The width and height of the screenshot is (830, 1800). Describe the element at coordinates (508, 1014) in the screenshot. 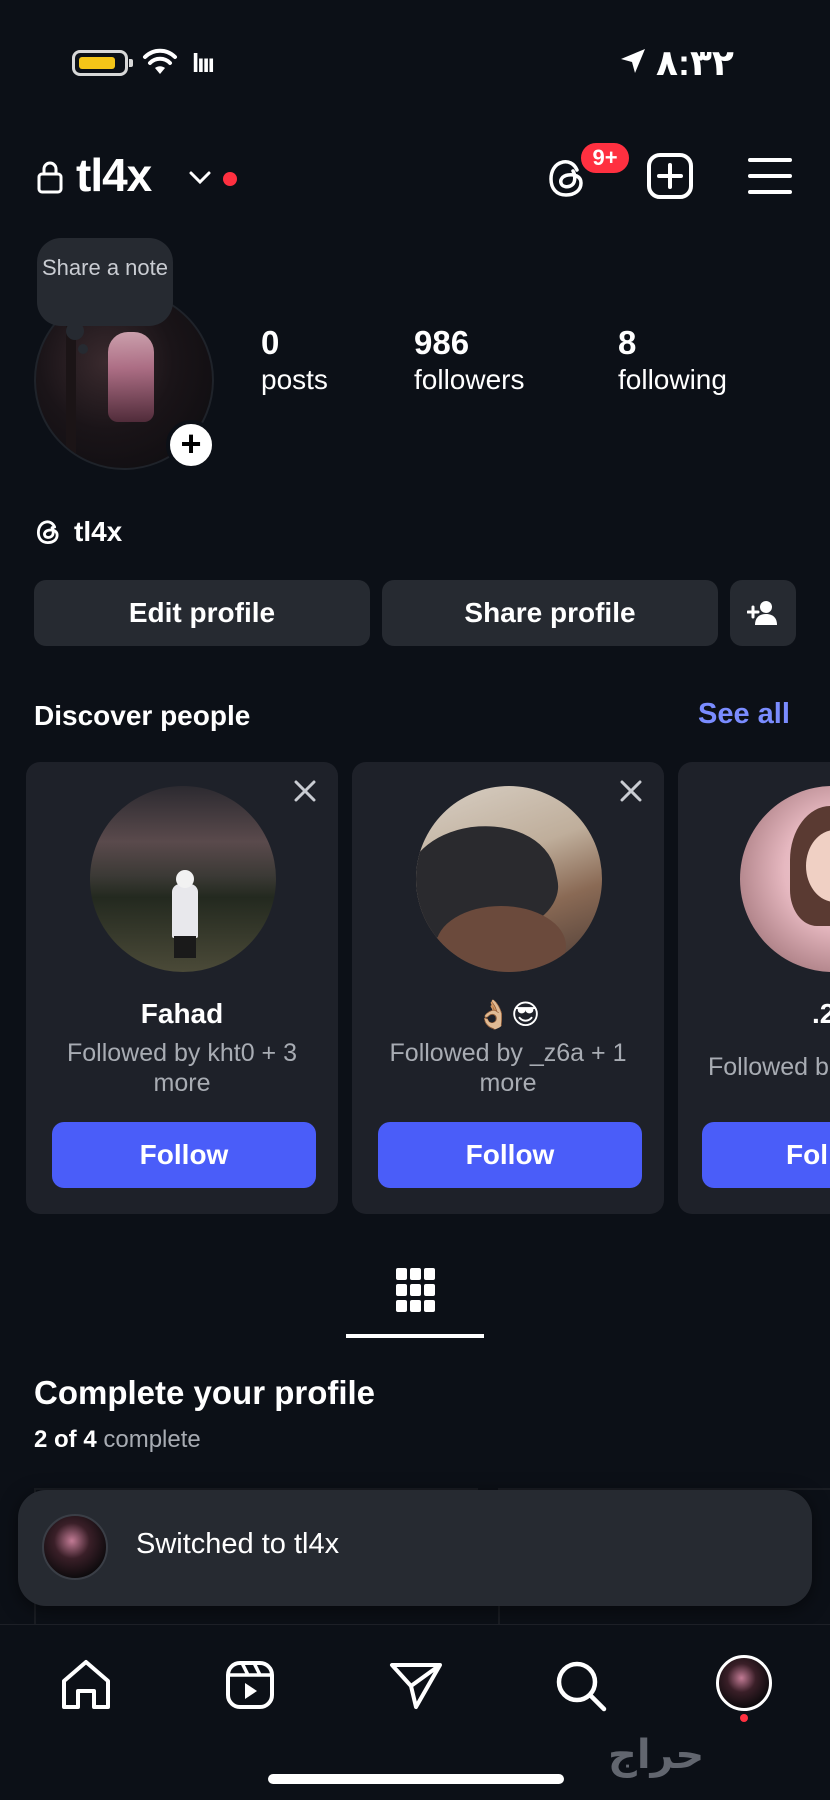

I see `suggestion-name: 👌🏼😎` at that location.